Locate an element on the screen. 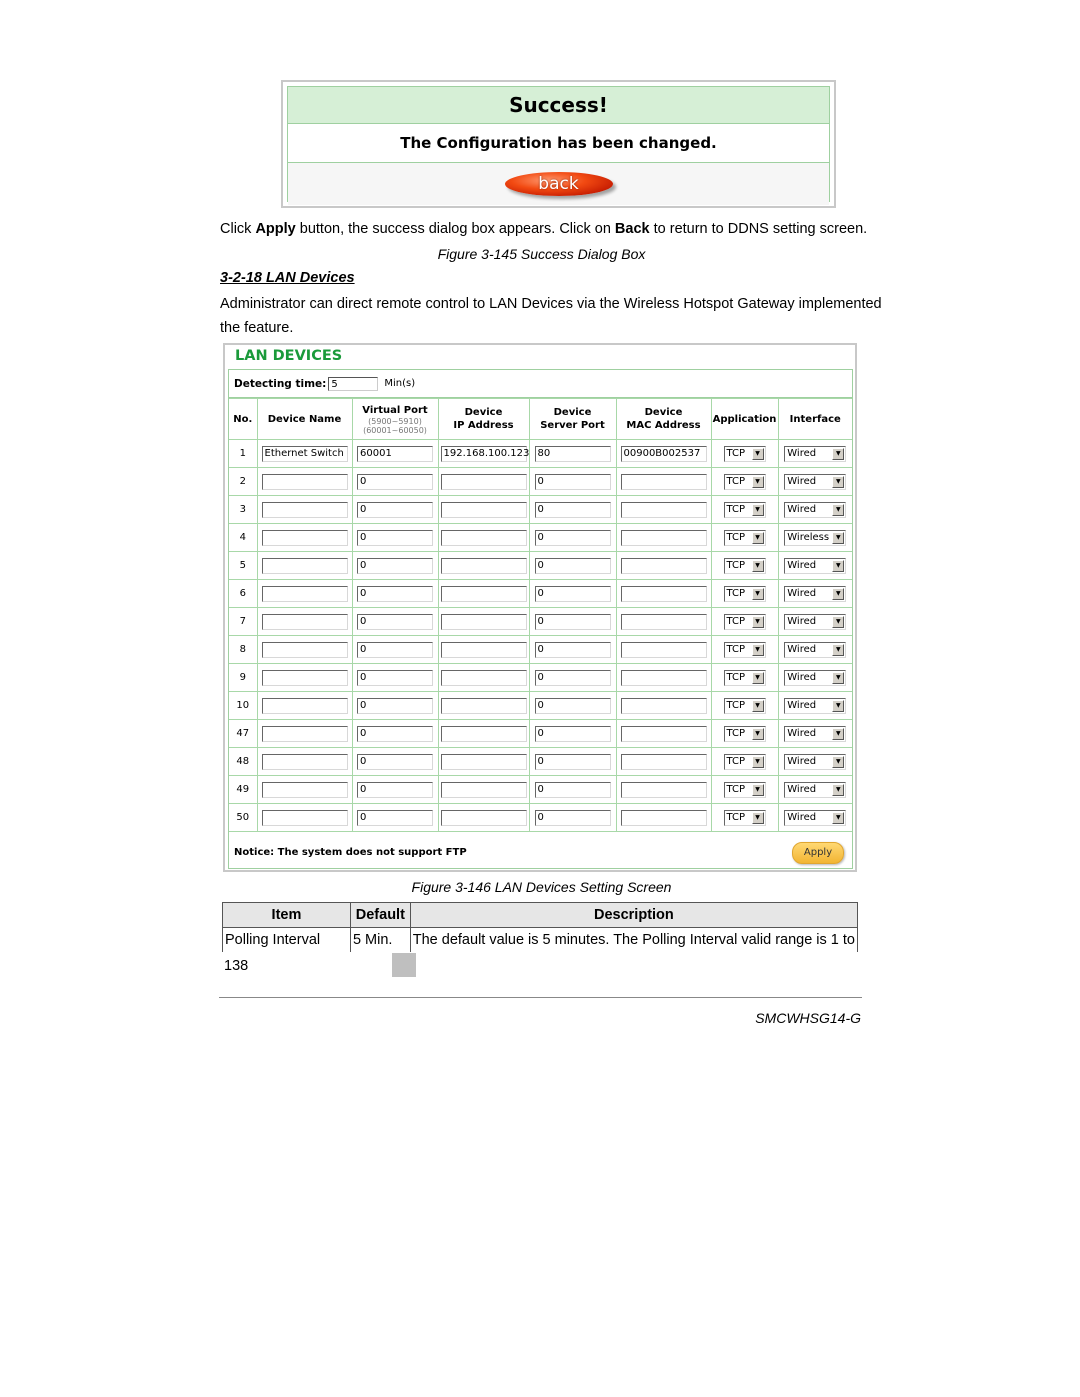 The width and height of the screenshot is (1080, 1397). ip-address-input: 192.168.100.123 is located at coordinates (484, 453).